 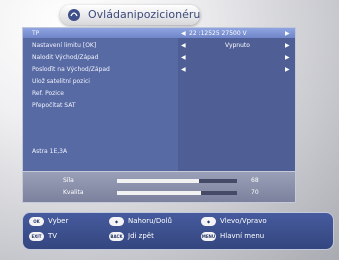 What do you see at coordinates (50, 151) in the screenshot?
I see `satellite-name: Astra 1E,3A` at bounding box center [50, 151].